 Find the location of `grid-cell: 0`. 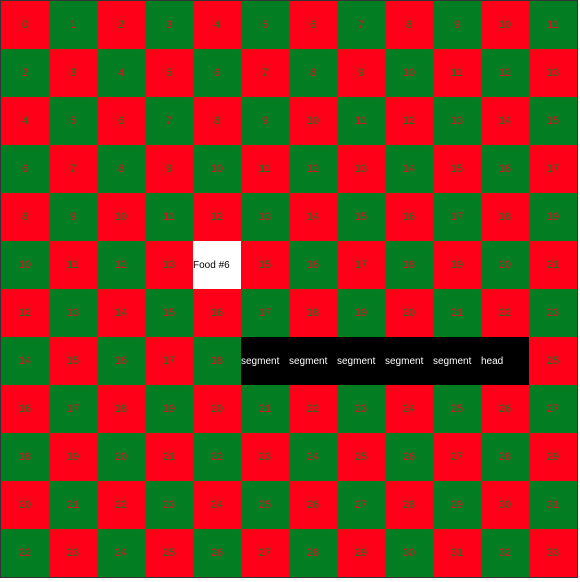

grid-cell: 0 is located at coordinates (25, 25).